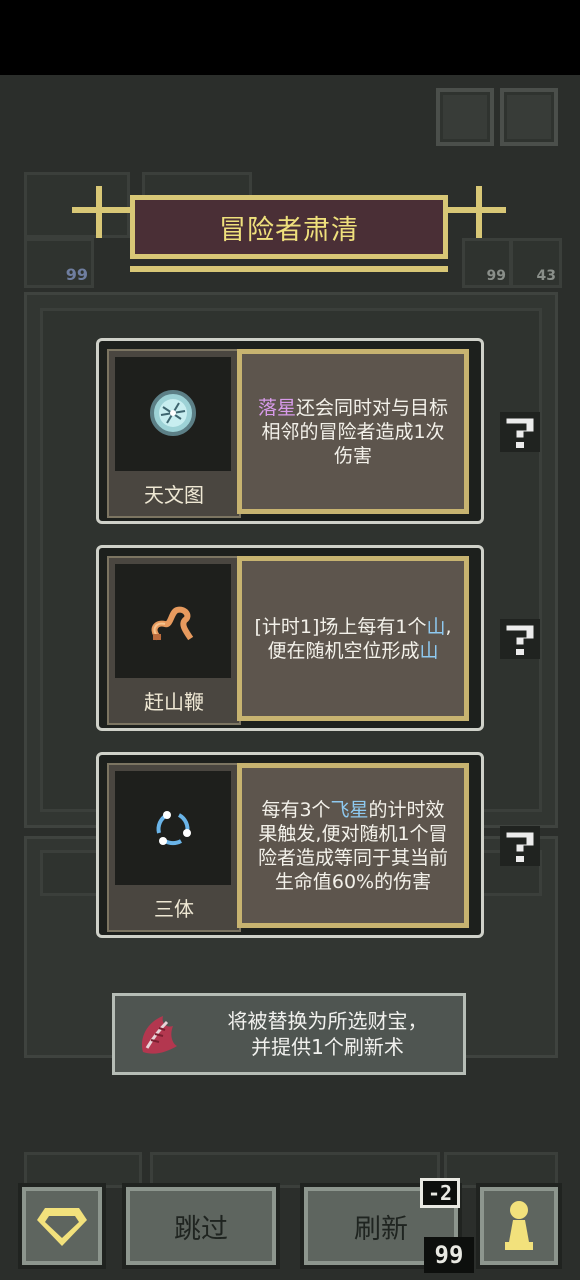 The image size is (580, 1280). Describe the element at coordinates (174, 909) in the screenshot. I see `treasure-name: 三体` at that location.